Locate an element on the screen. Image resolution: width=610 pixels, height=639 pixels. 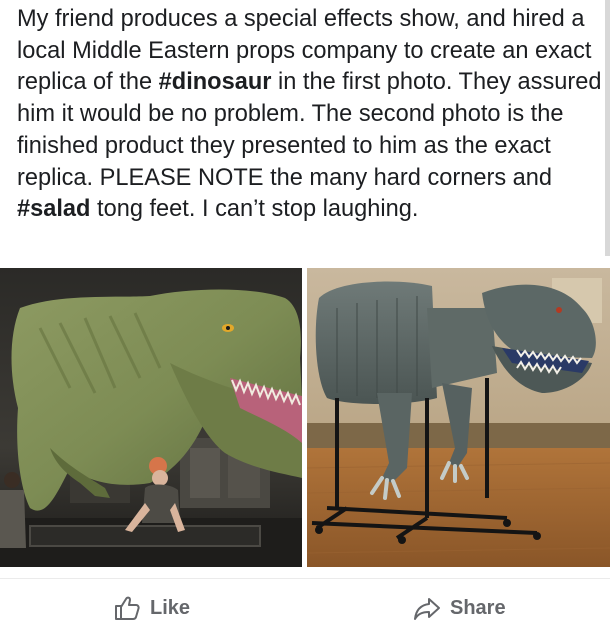
post-action-bar: Like Share is located at coordinates (305, 608).